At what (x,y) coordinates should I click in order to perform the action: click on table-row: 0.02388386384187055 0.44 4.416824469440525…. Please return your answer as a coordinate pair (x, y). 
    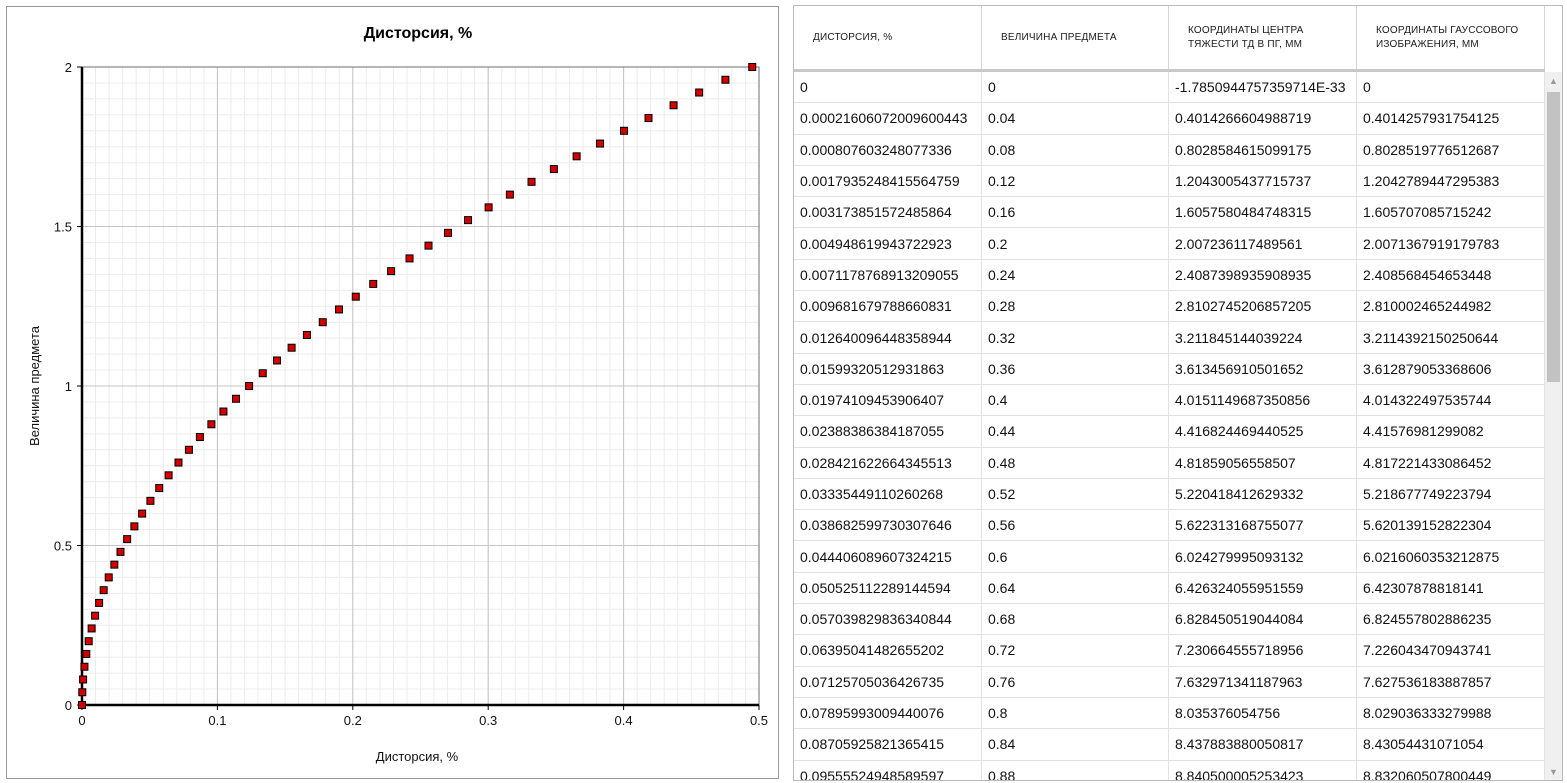
    Looking at the image, I should click on (1169, 432).